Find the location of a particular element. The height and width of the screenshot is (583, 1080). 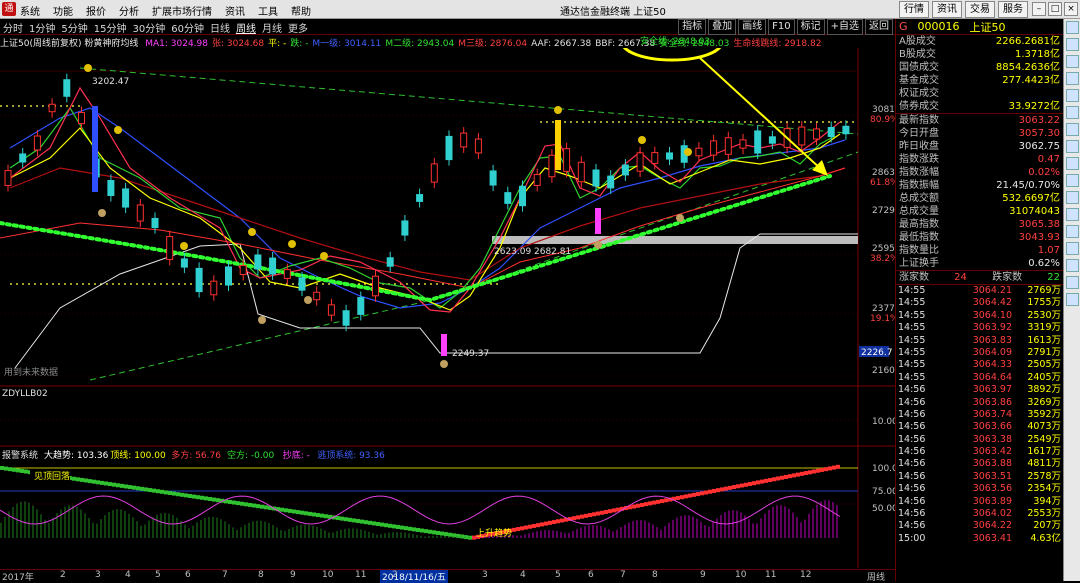

fx-icon is located at coordinates (1072, 95).